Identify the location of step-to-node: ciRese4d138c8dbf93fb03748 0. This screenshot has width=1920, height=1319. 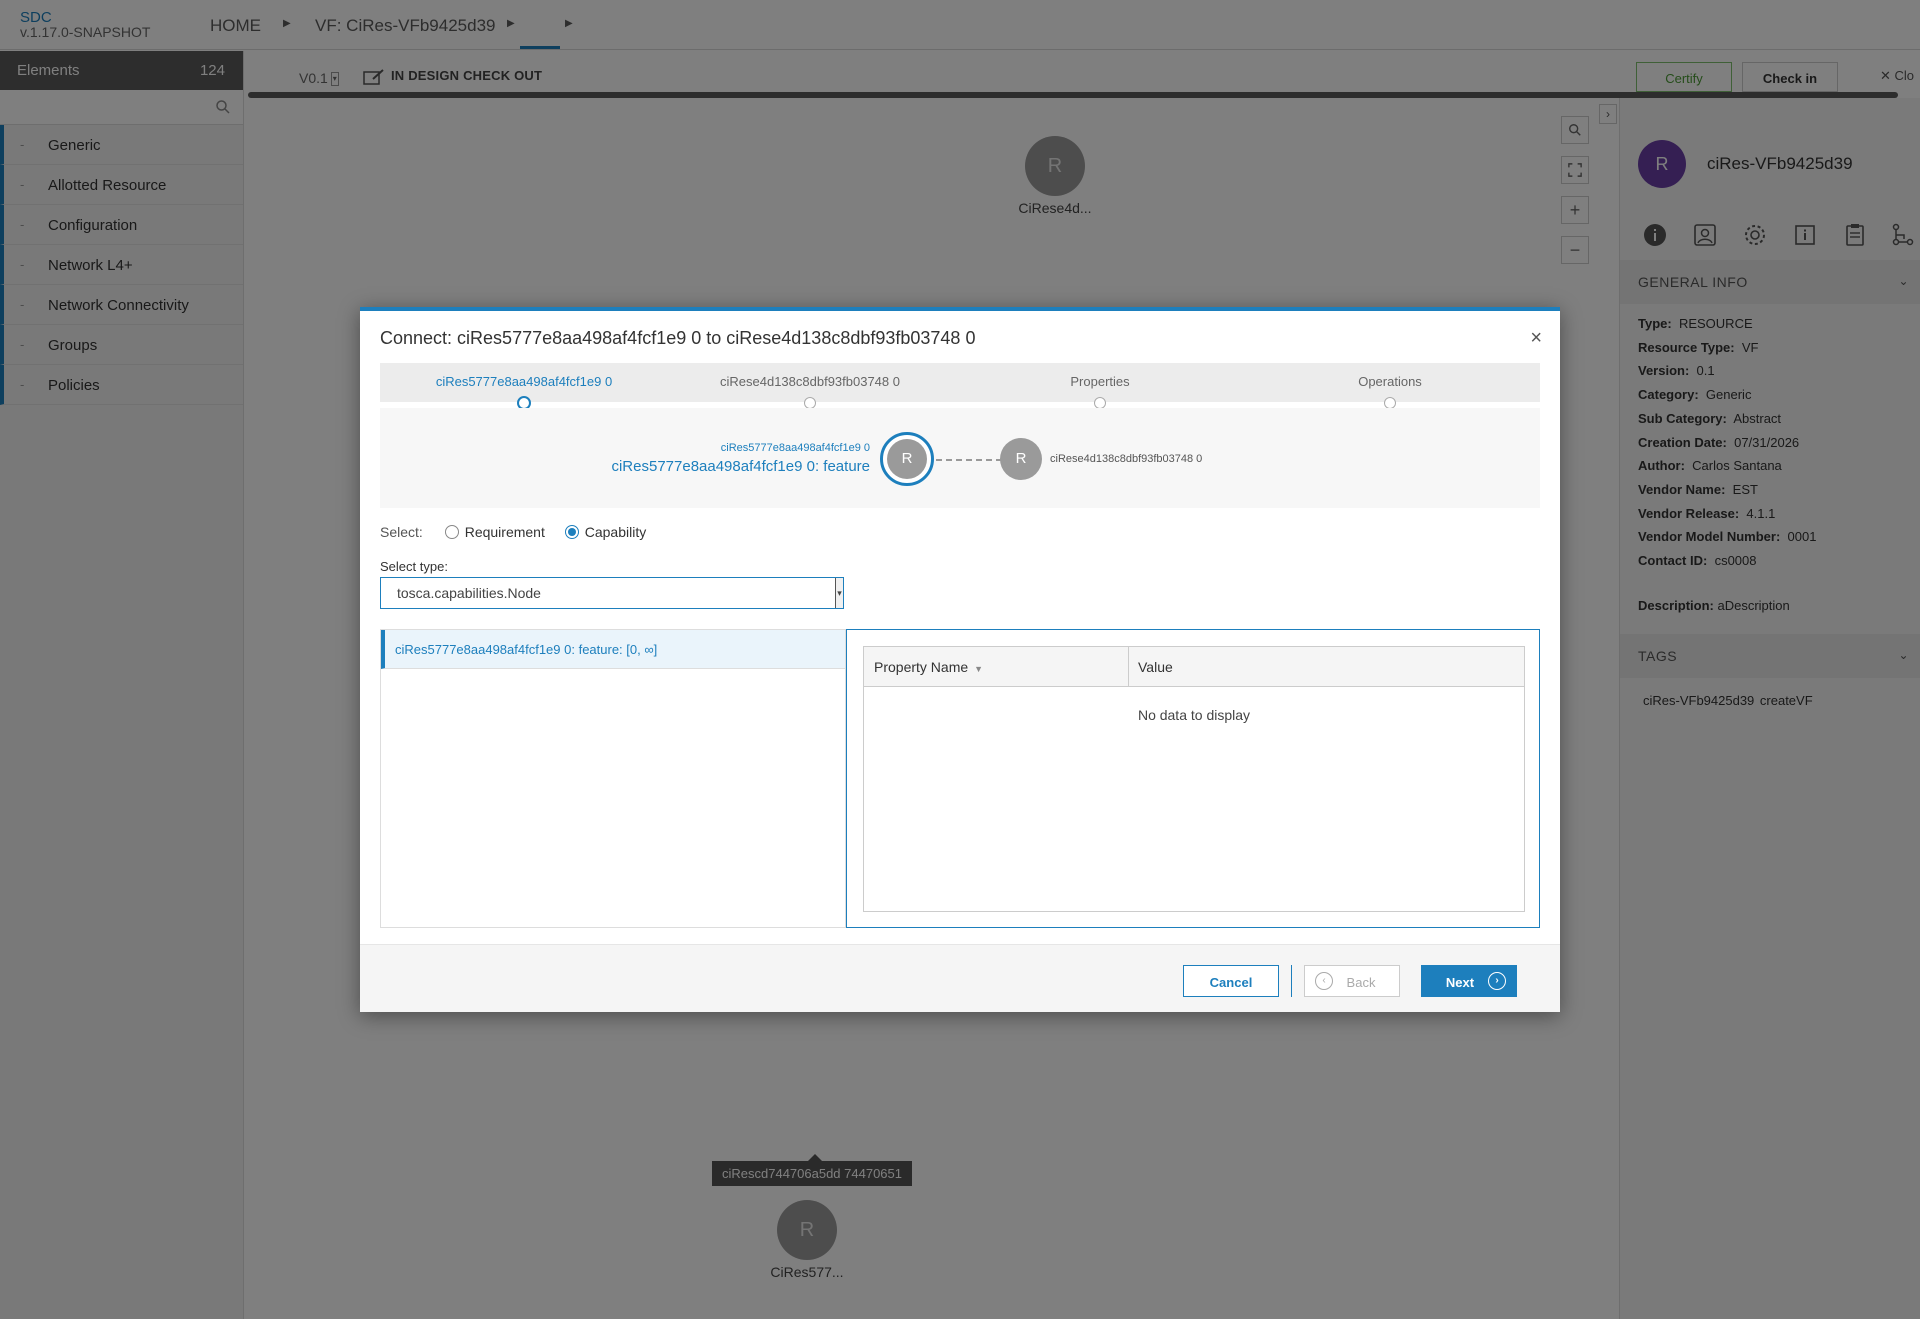
(810, 381).